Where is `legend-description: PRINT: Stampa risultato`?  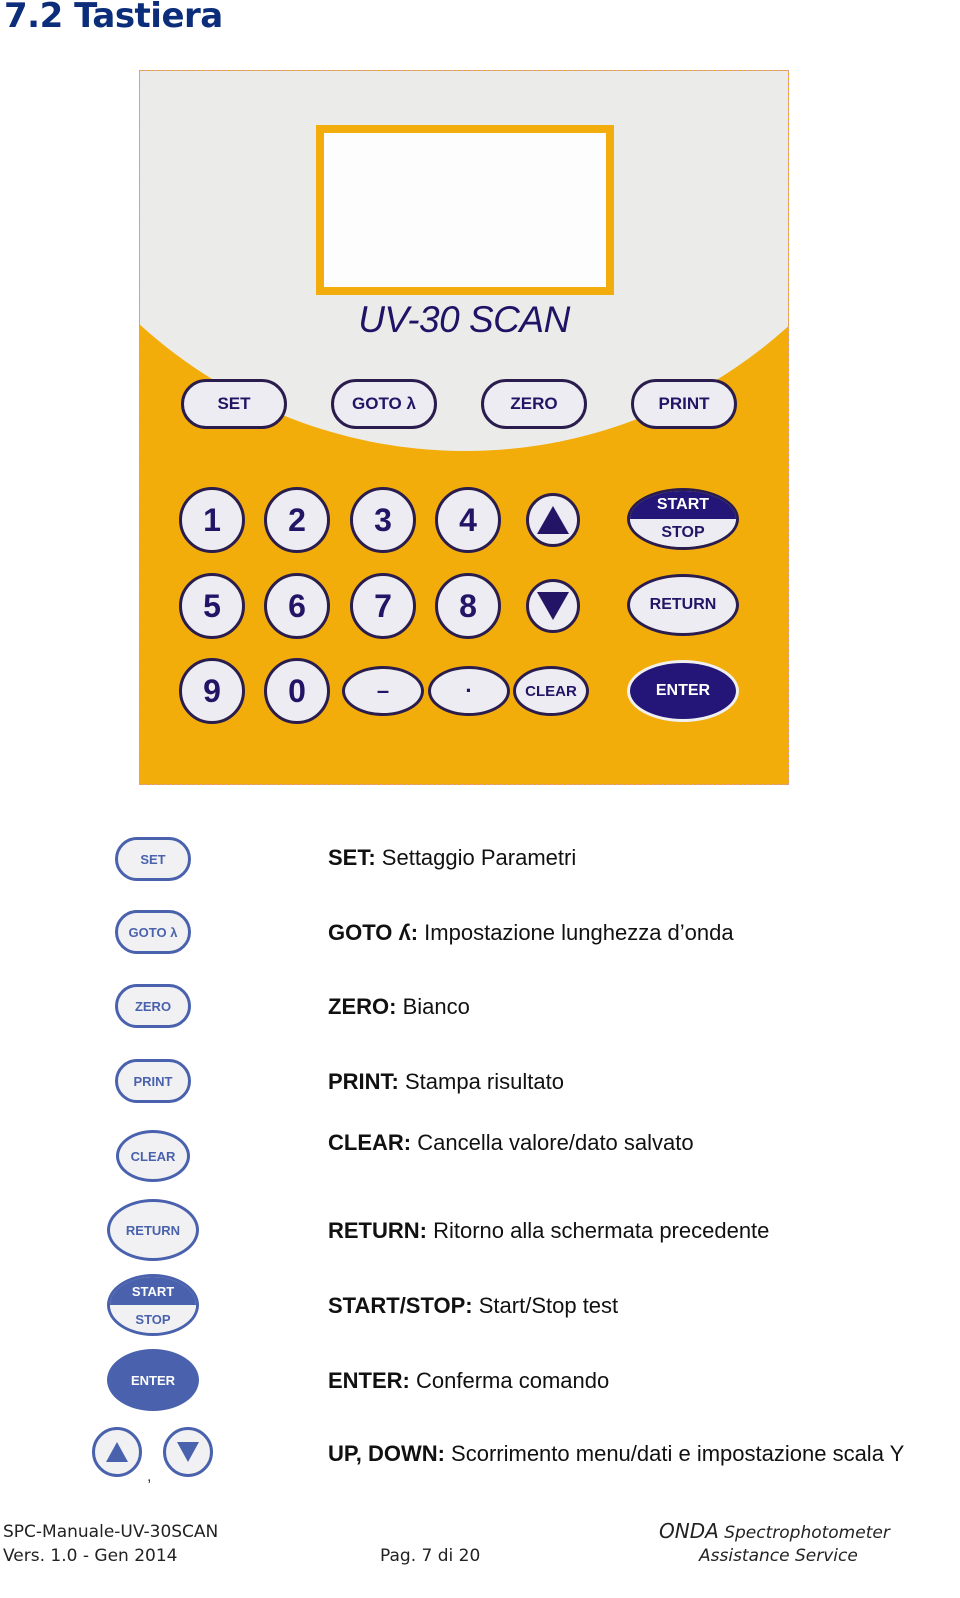 legend-description: PRINT: Stampa risultato is located at coordinates (446, 1081).